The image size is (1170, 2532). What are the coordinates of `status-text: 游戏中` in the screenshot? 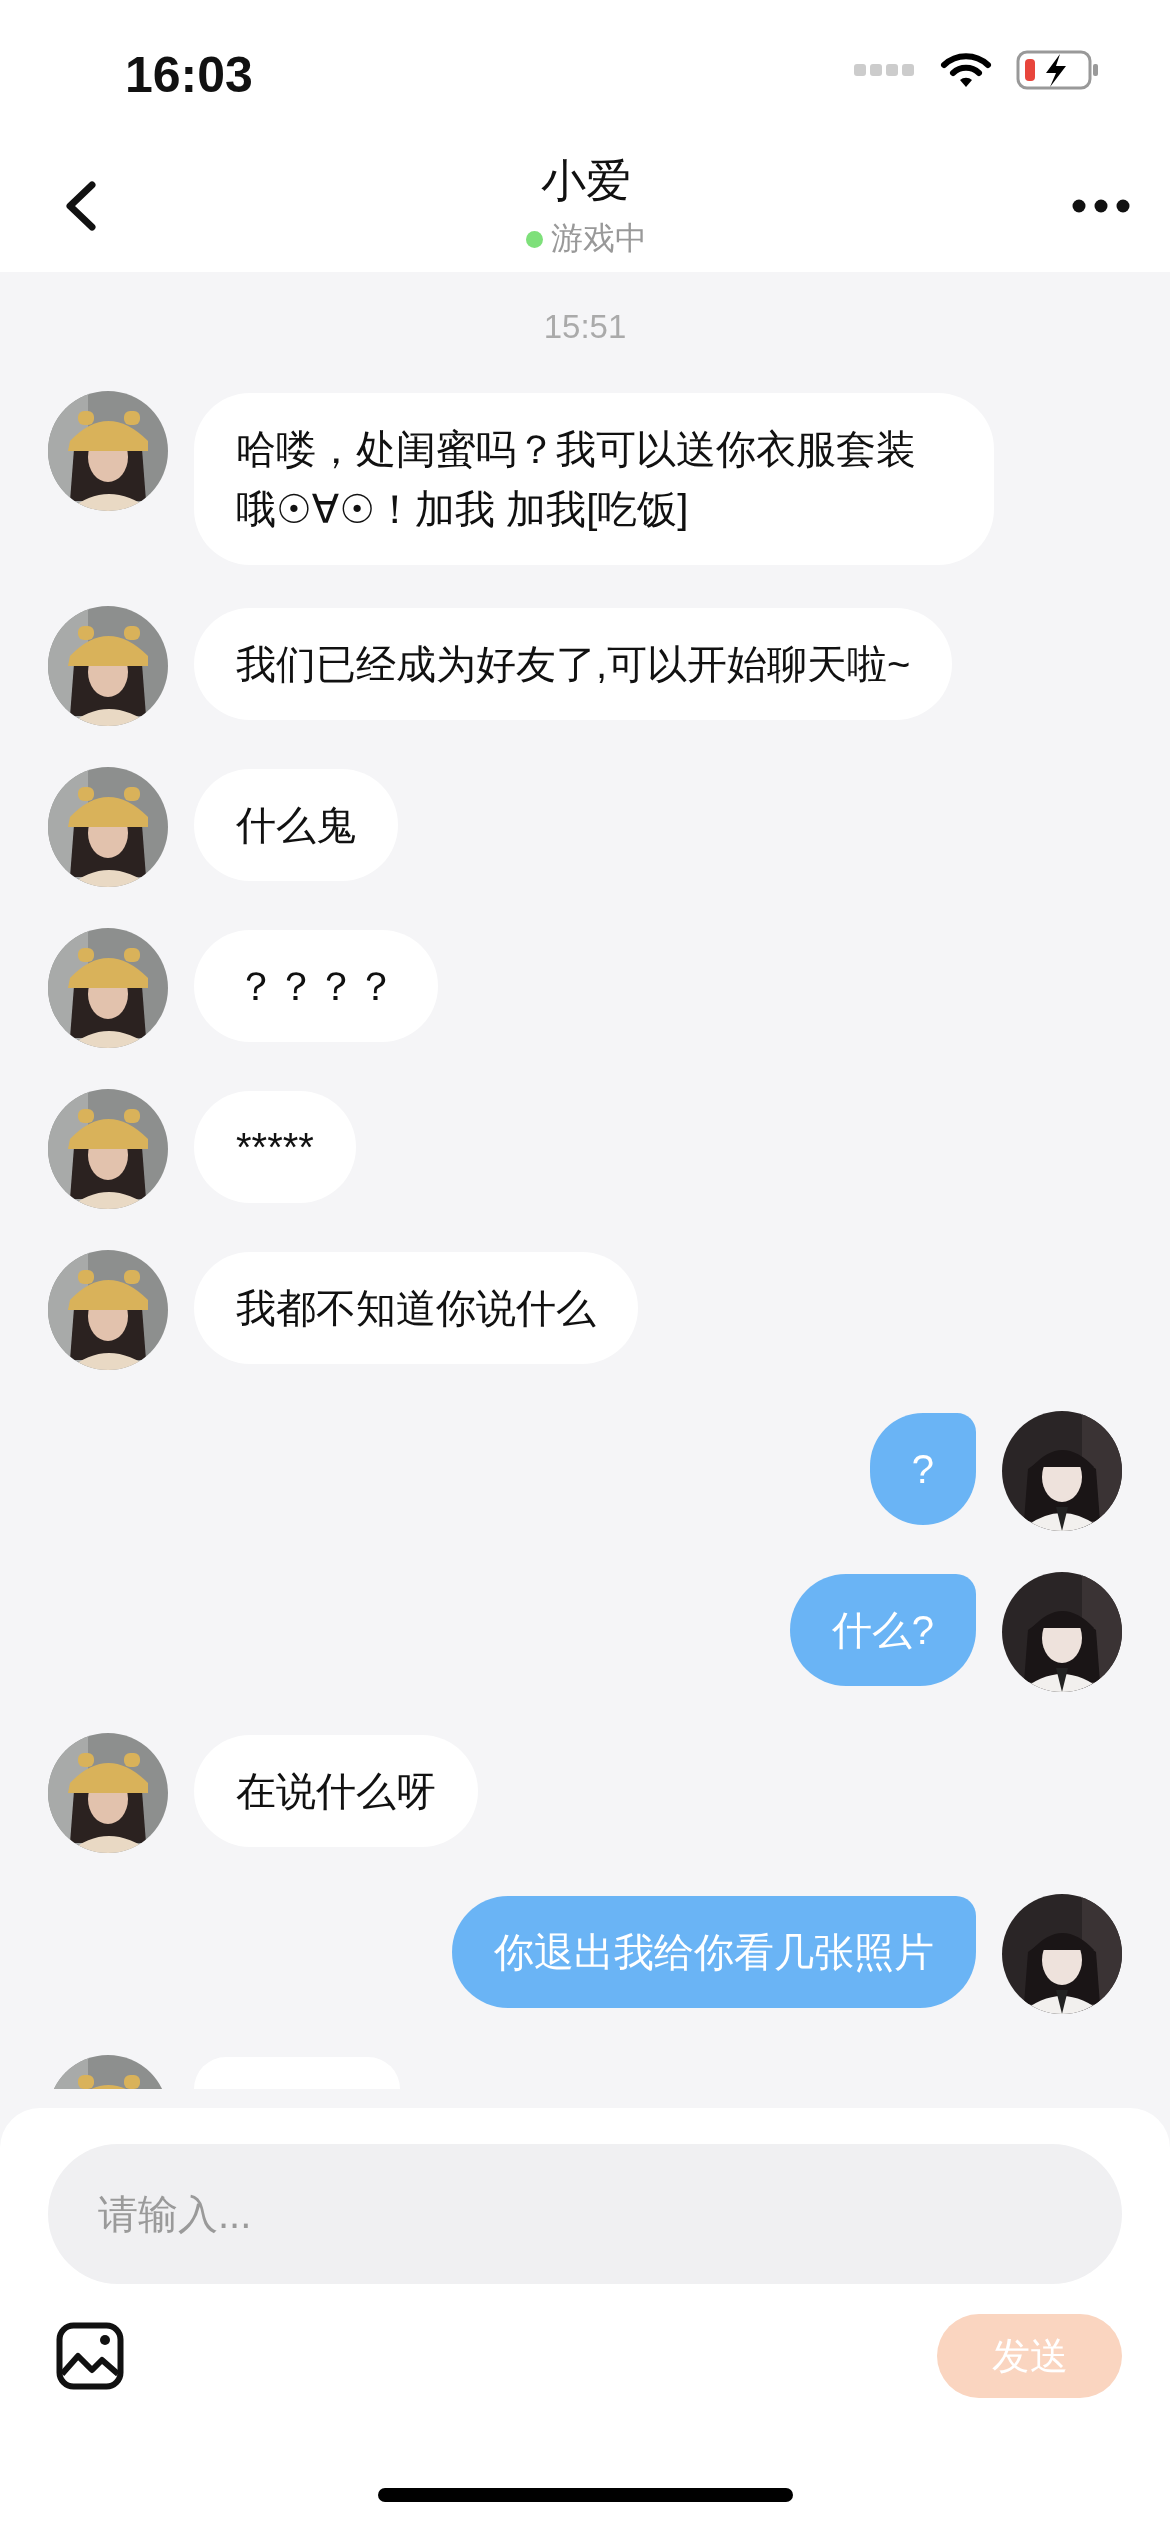 It's located at (598, 238).